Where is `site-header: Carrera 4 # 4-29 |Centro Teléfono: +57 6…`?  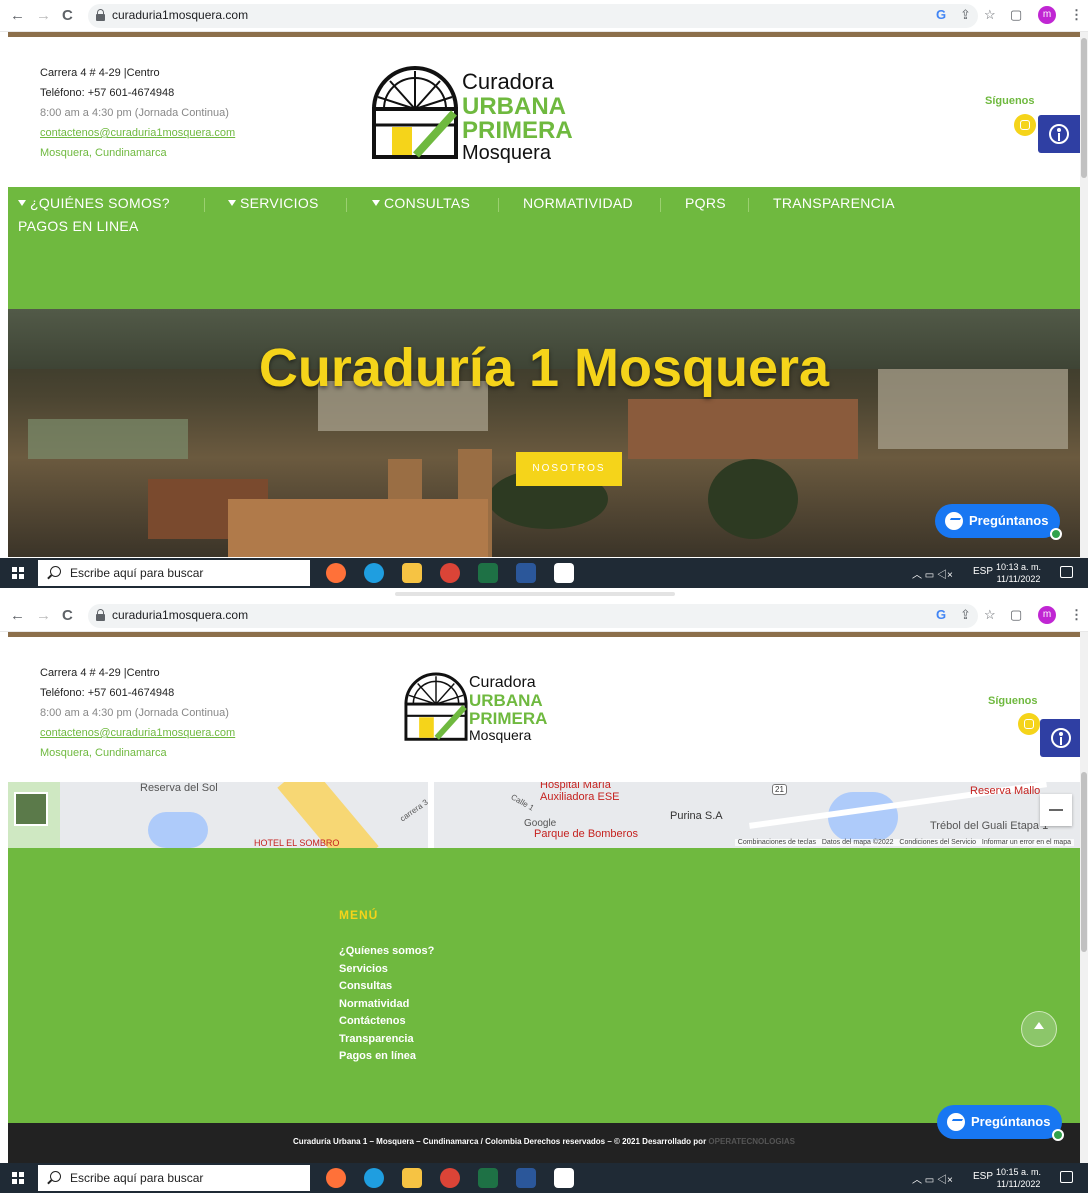 site-header: Carrera 4 # 4-29 |Centro Teléfono: +57 6… is located at coordinates (545, 709).